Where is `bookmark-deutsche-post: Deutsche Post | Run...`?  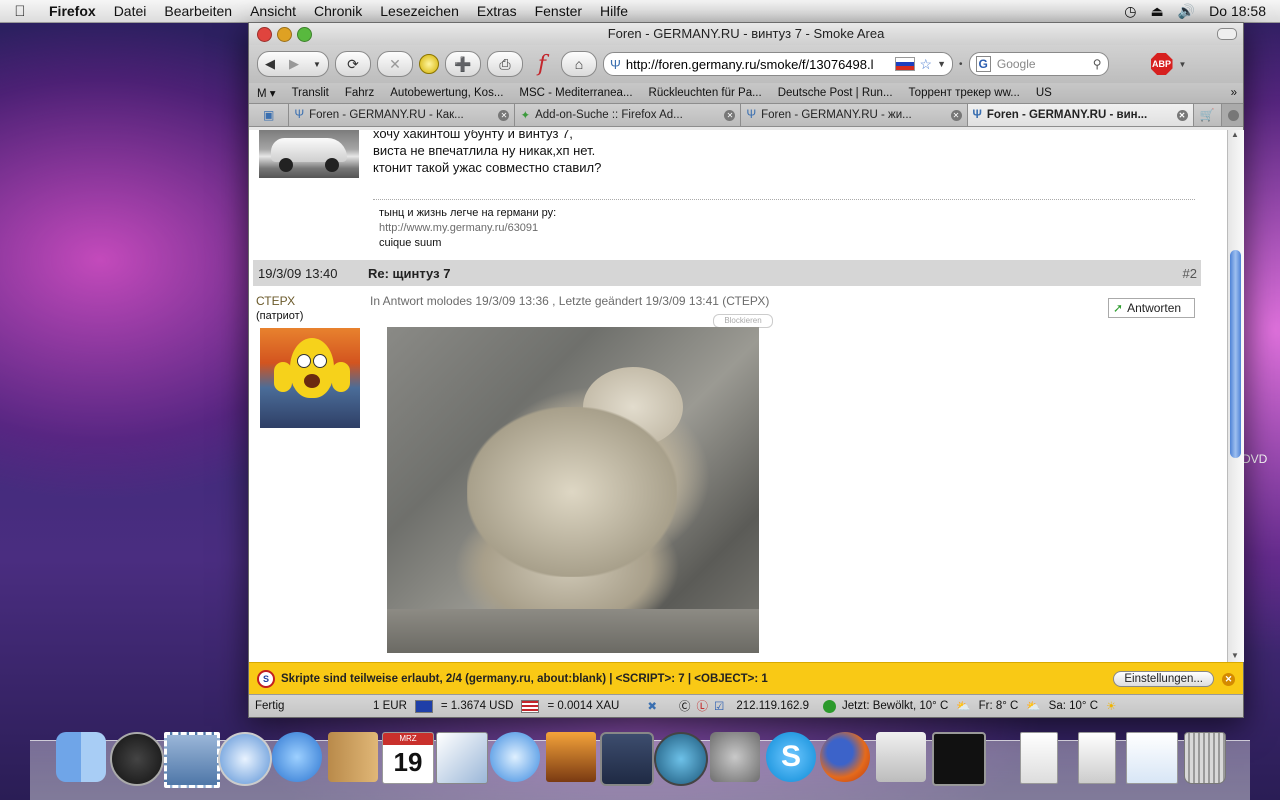 bookmark-deutsche-post: Deutsche Post | Run... is located at coordinates (835, 93).